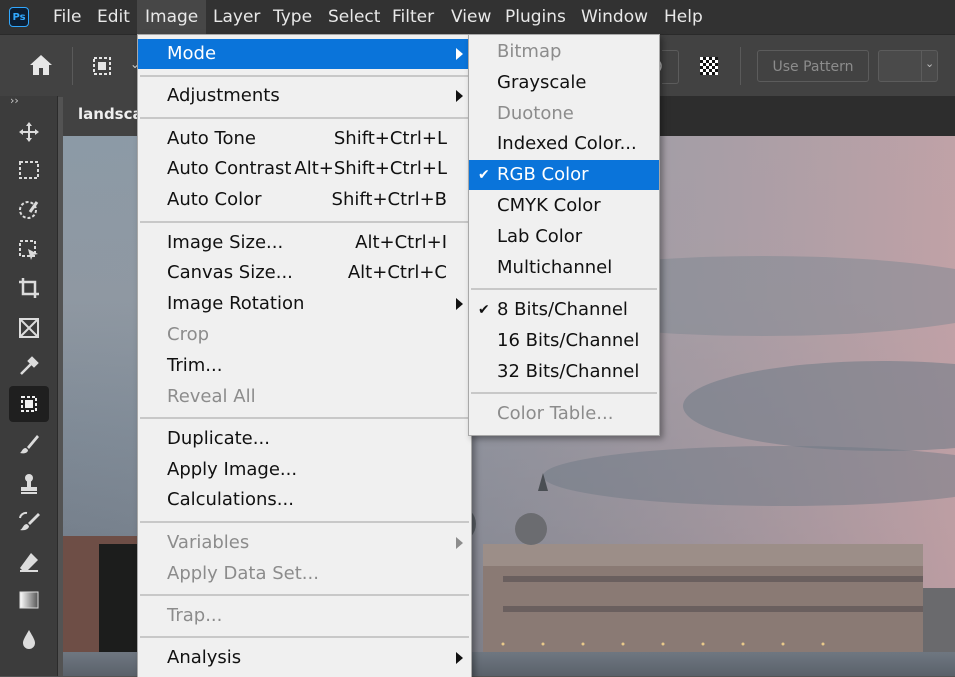 The image size is (955, 677). I want to click on brush-icon, so click(29, 444).